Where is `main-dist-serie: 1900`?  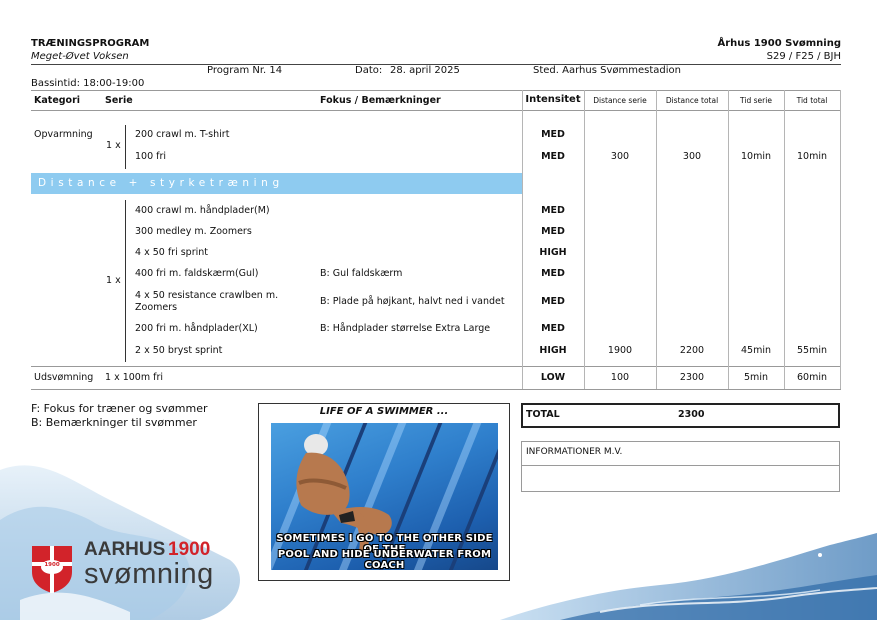 main-dist-serie: 1900 is located at coordinates (620, 350).